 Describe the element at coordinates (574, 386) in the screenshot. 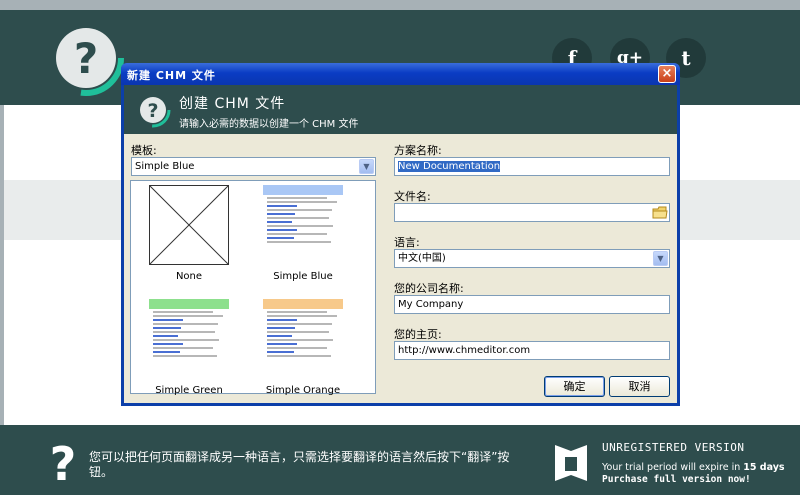

I see `ok-button: 确定` at that location.